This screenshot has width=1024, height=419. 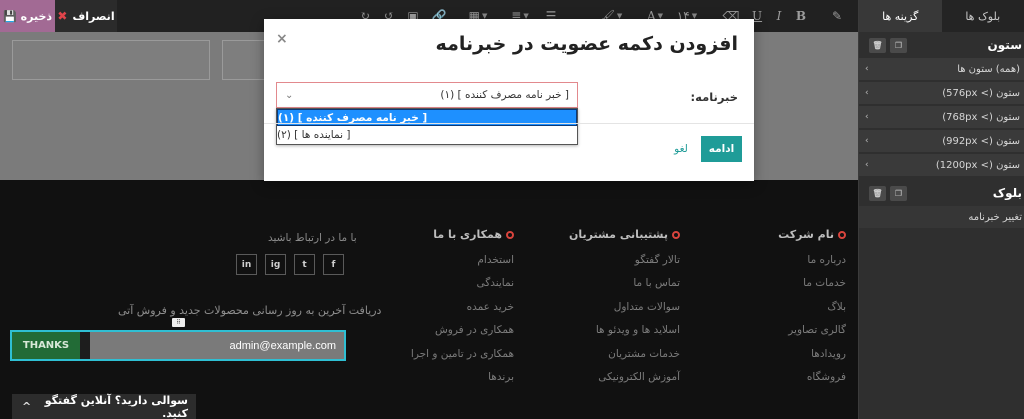 I want to click on twitter-icon: t, so click(x=304, y=264).